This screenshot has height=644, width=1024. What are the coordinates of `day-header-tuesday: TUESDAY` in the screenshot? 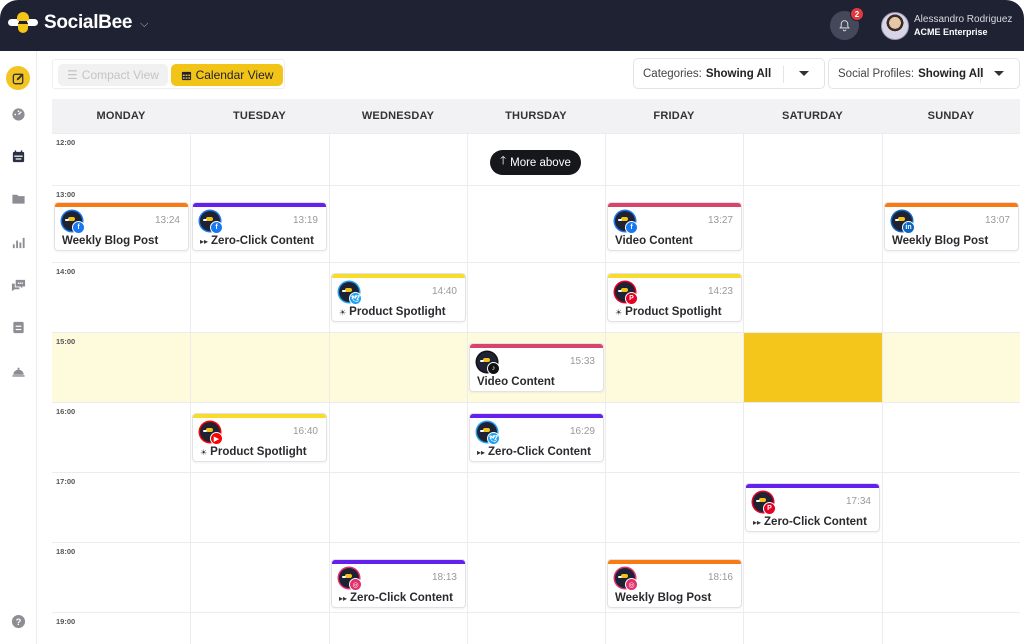 It's located at (259, 116).